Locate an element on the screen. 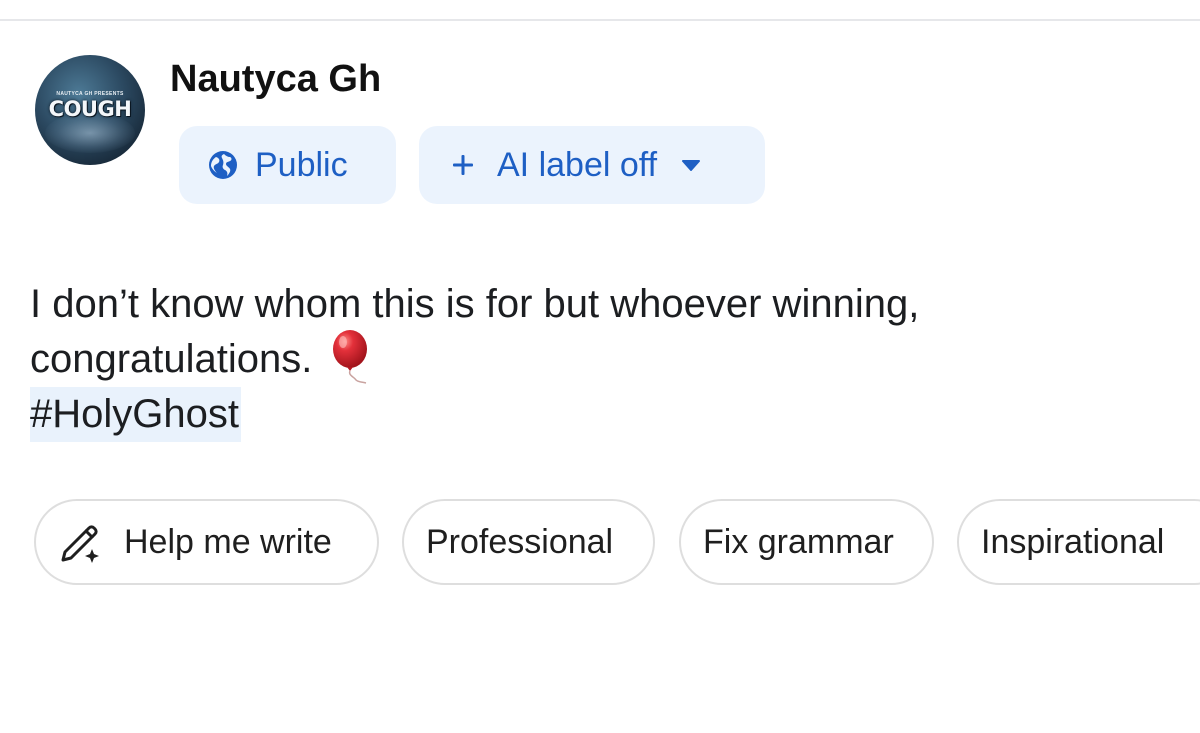 The image size is (1200, 733). help-me-write-button: Help me write is located at coordinates (206, 542).